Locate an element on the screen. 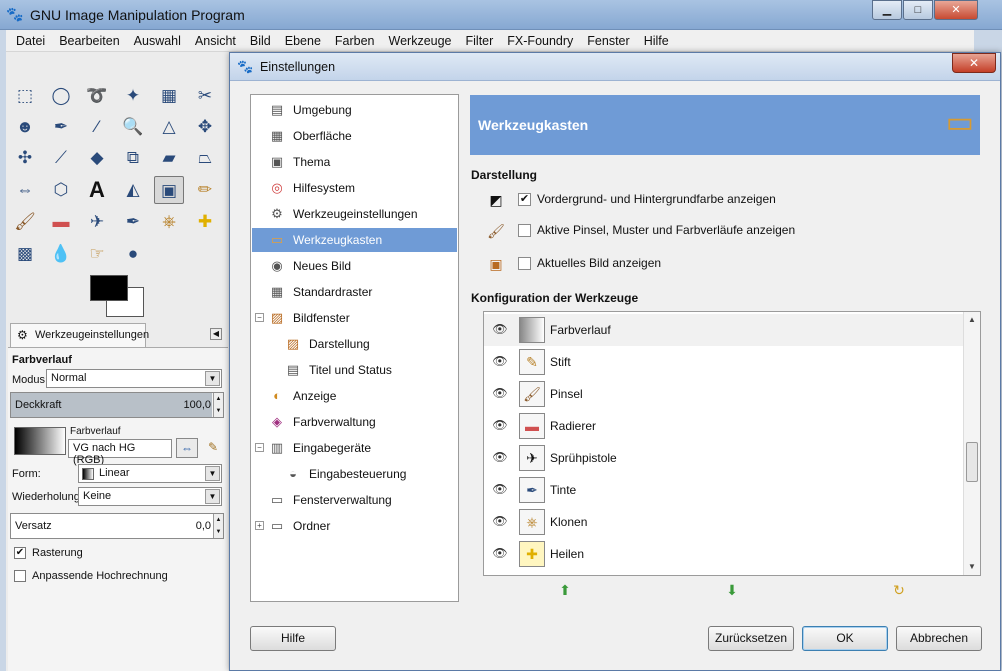 The width and height of the screenshot is (1002, 671). menu-farben: Farben is located at coordinates (355, 41).